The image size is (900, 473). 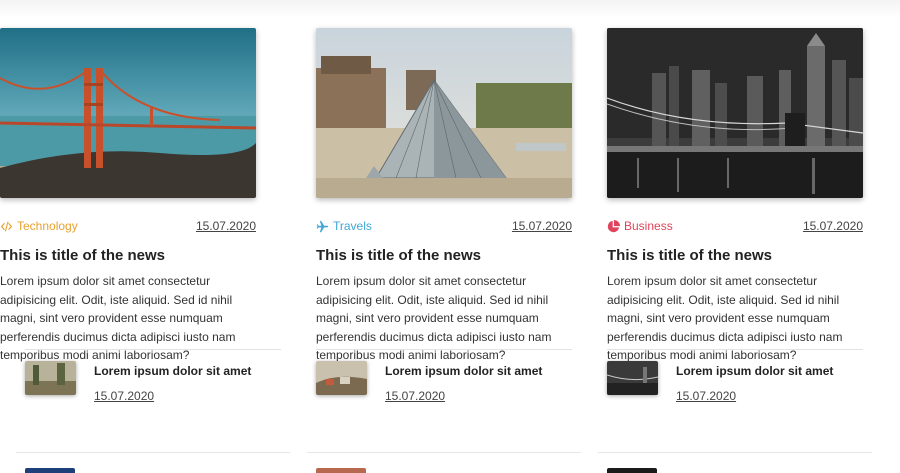 I want to click on category-label: Business, so click(x=640, y=226).